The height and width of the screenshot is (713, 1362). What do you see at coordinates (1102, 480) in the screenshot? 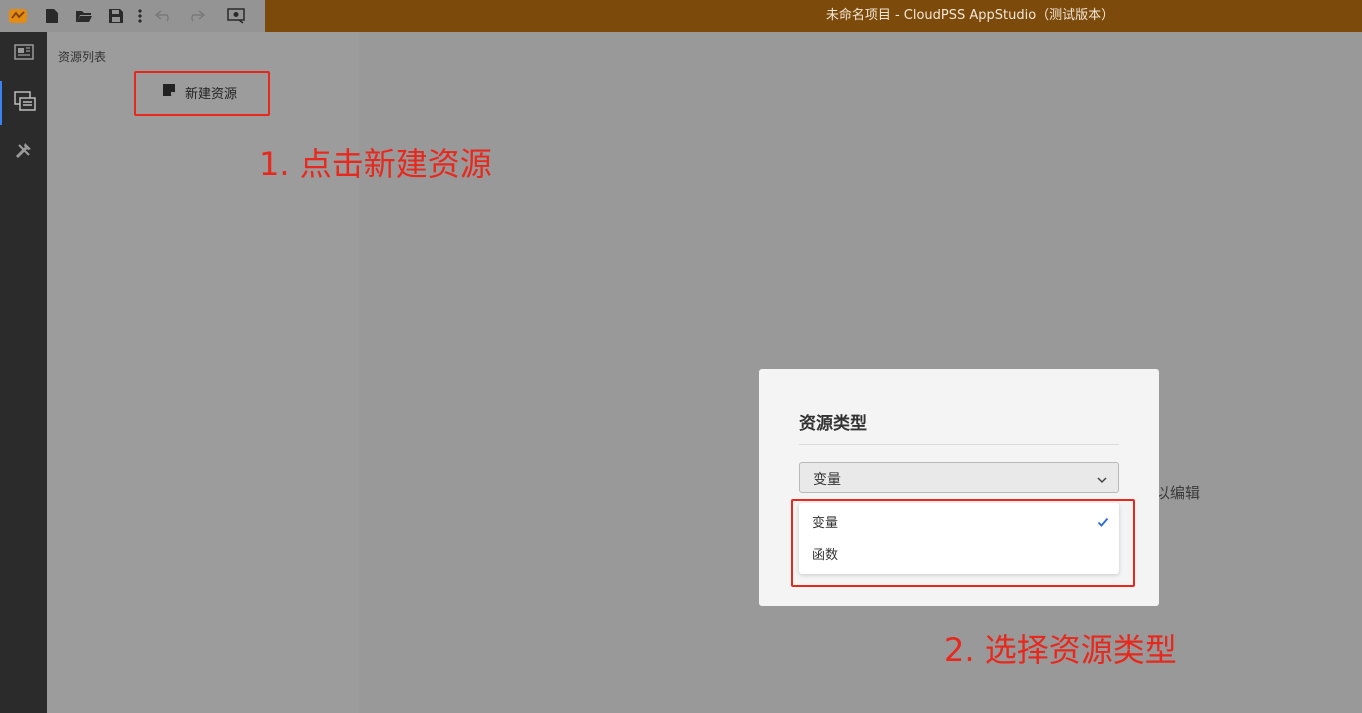
I see `chevron-down-icon` at bounding box center [1102, 480].